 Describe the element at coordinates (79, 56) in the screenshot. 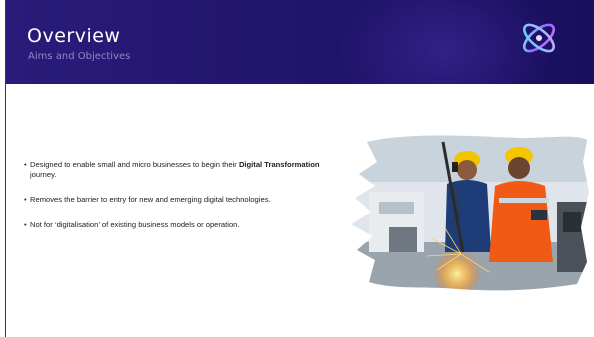

I see `slide-subtitle: Aims and Objectives` at that location.